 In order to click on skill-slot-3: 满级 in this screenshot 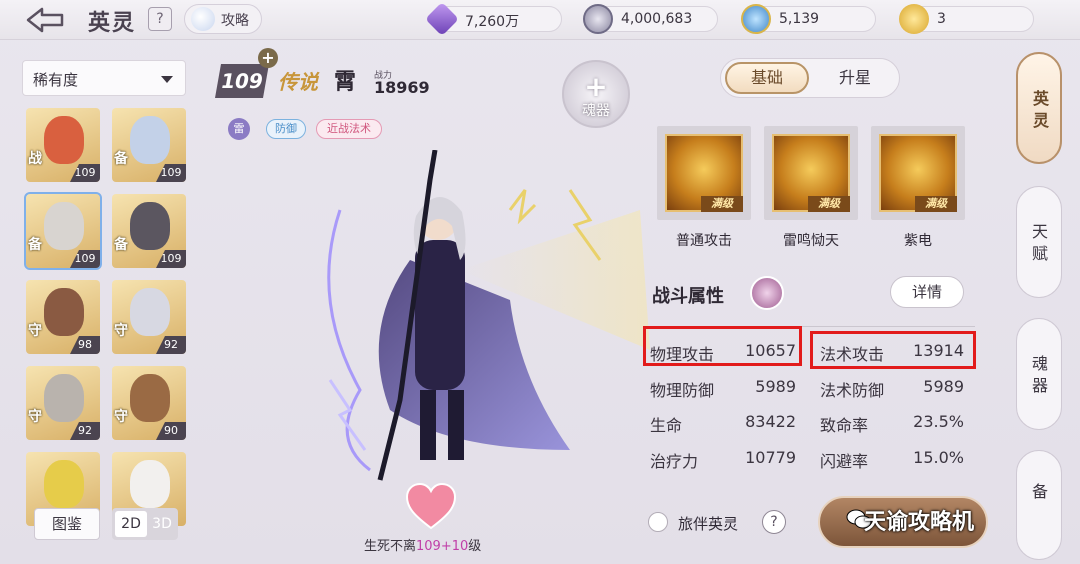, I will do `click(918, 173)`.